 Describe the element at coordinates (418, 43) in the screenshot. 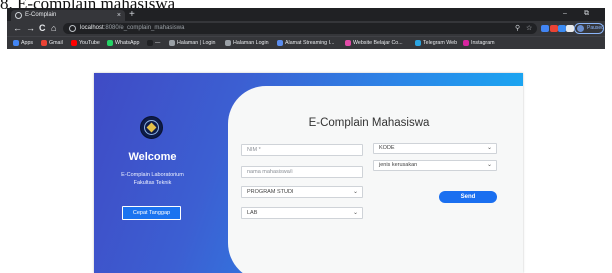

I see `telegram-icon` at that location.